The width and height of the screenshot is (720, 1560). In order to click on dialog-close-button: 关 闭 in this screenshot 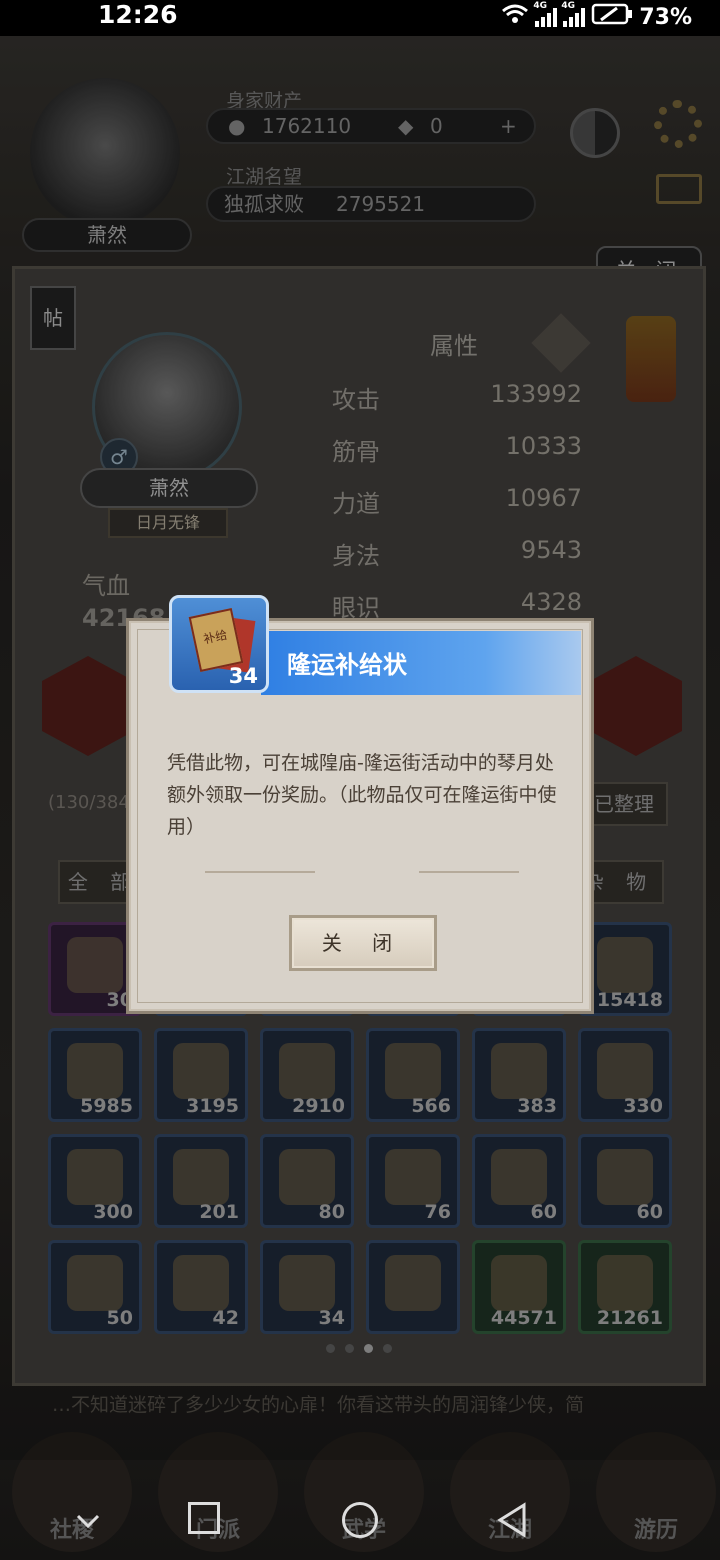, I will do `click(363, 943)`.